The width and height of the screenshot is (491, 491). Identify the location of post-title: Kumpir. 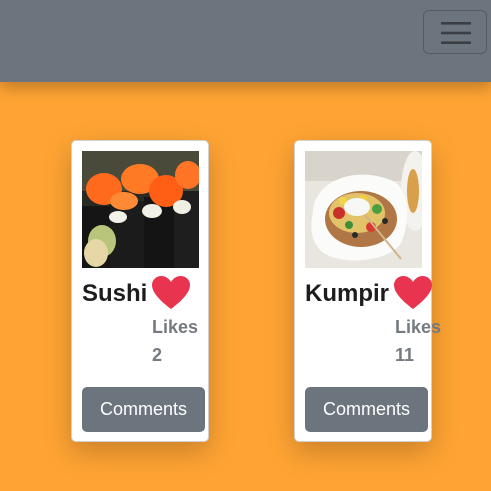
(347, 293).